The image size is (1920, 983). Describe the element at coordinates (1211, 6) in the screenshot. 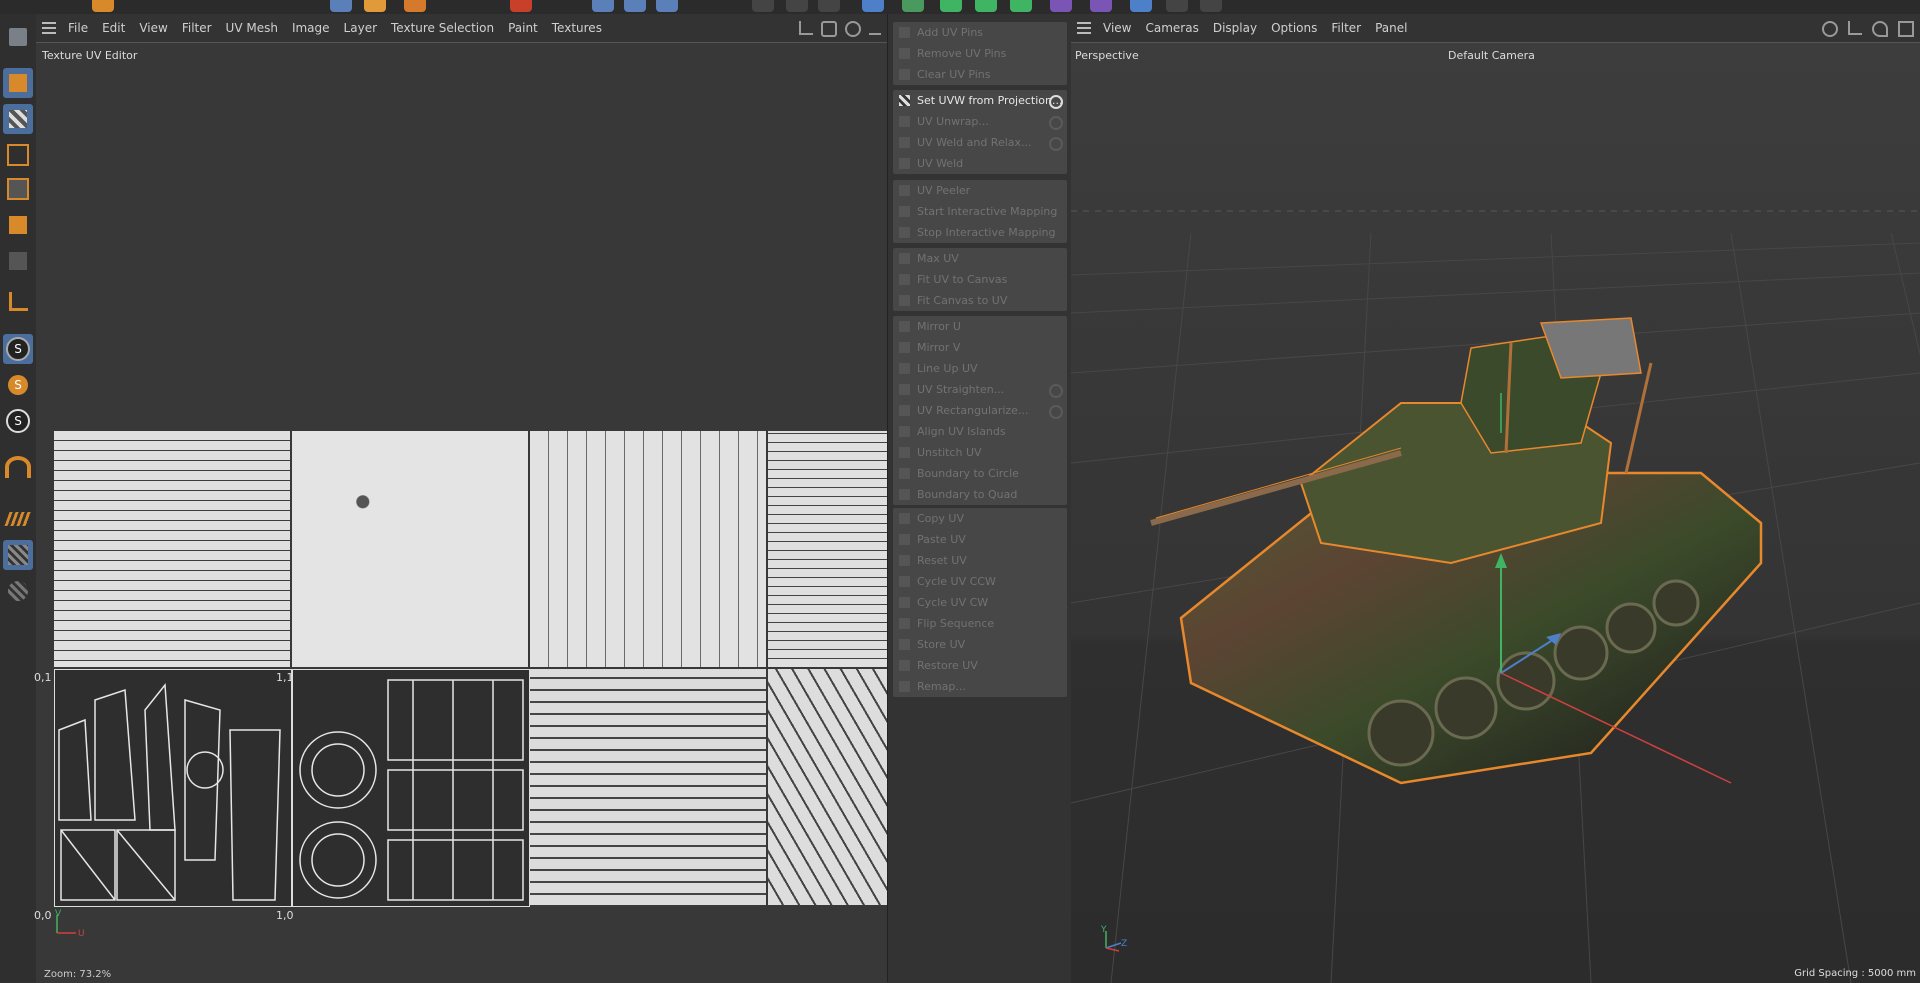

I see `light-icon` at that location.